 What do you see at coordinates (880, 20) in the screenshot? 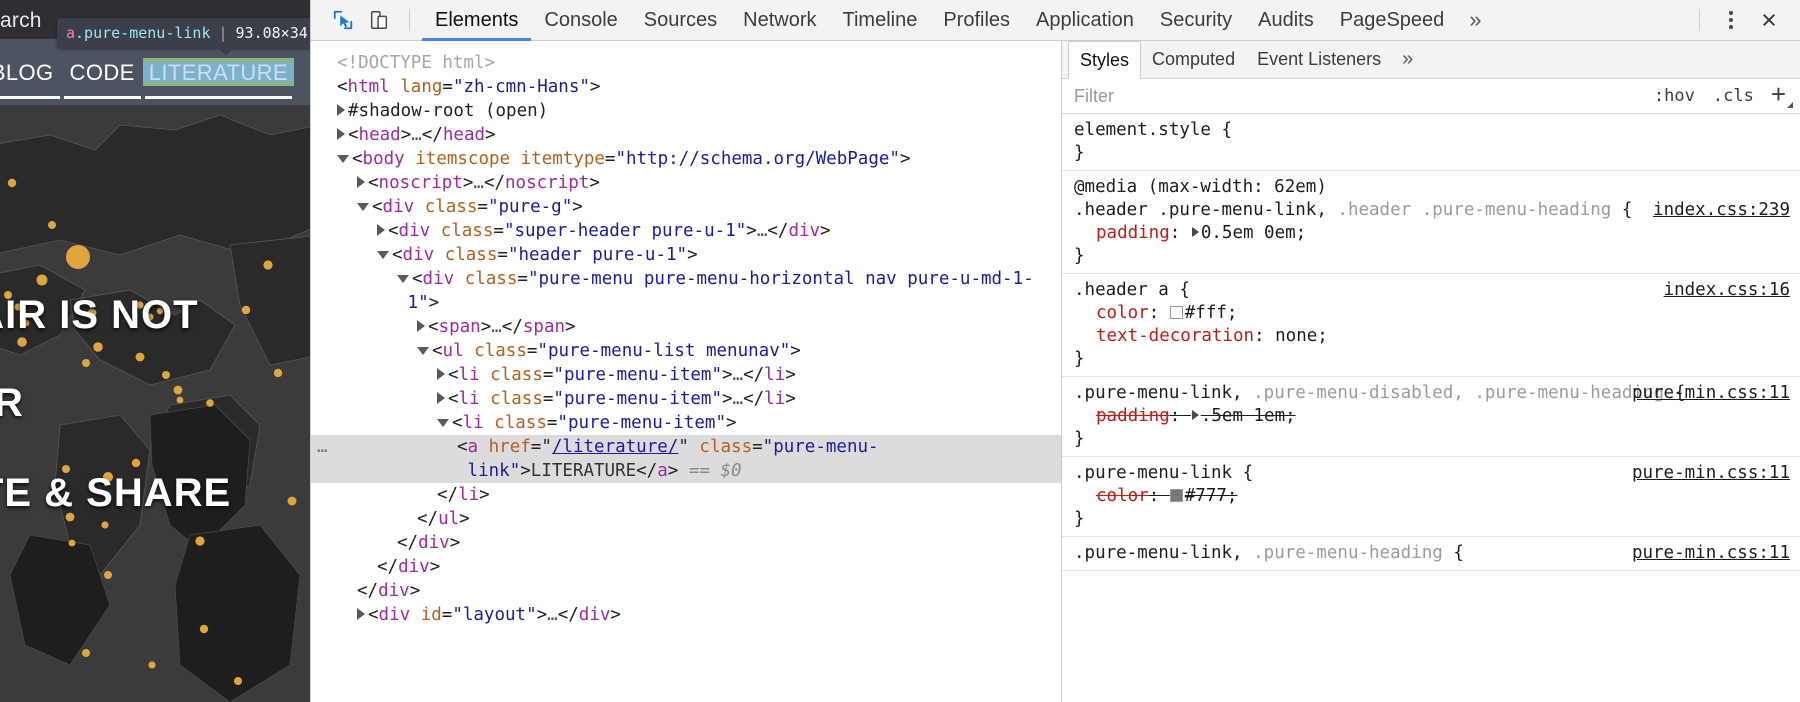
I see `tab-timeline: Timeline` at bounding box center [880, 20].